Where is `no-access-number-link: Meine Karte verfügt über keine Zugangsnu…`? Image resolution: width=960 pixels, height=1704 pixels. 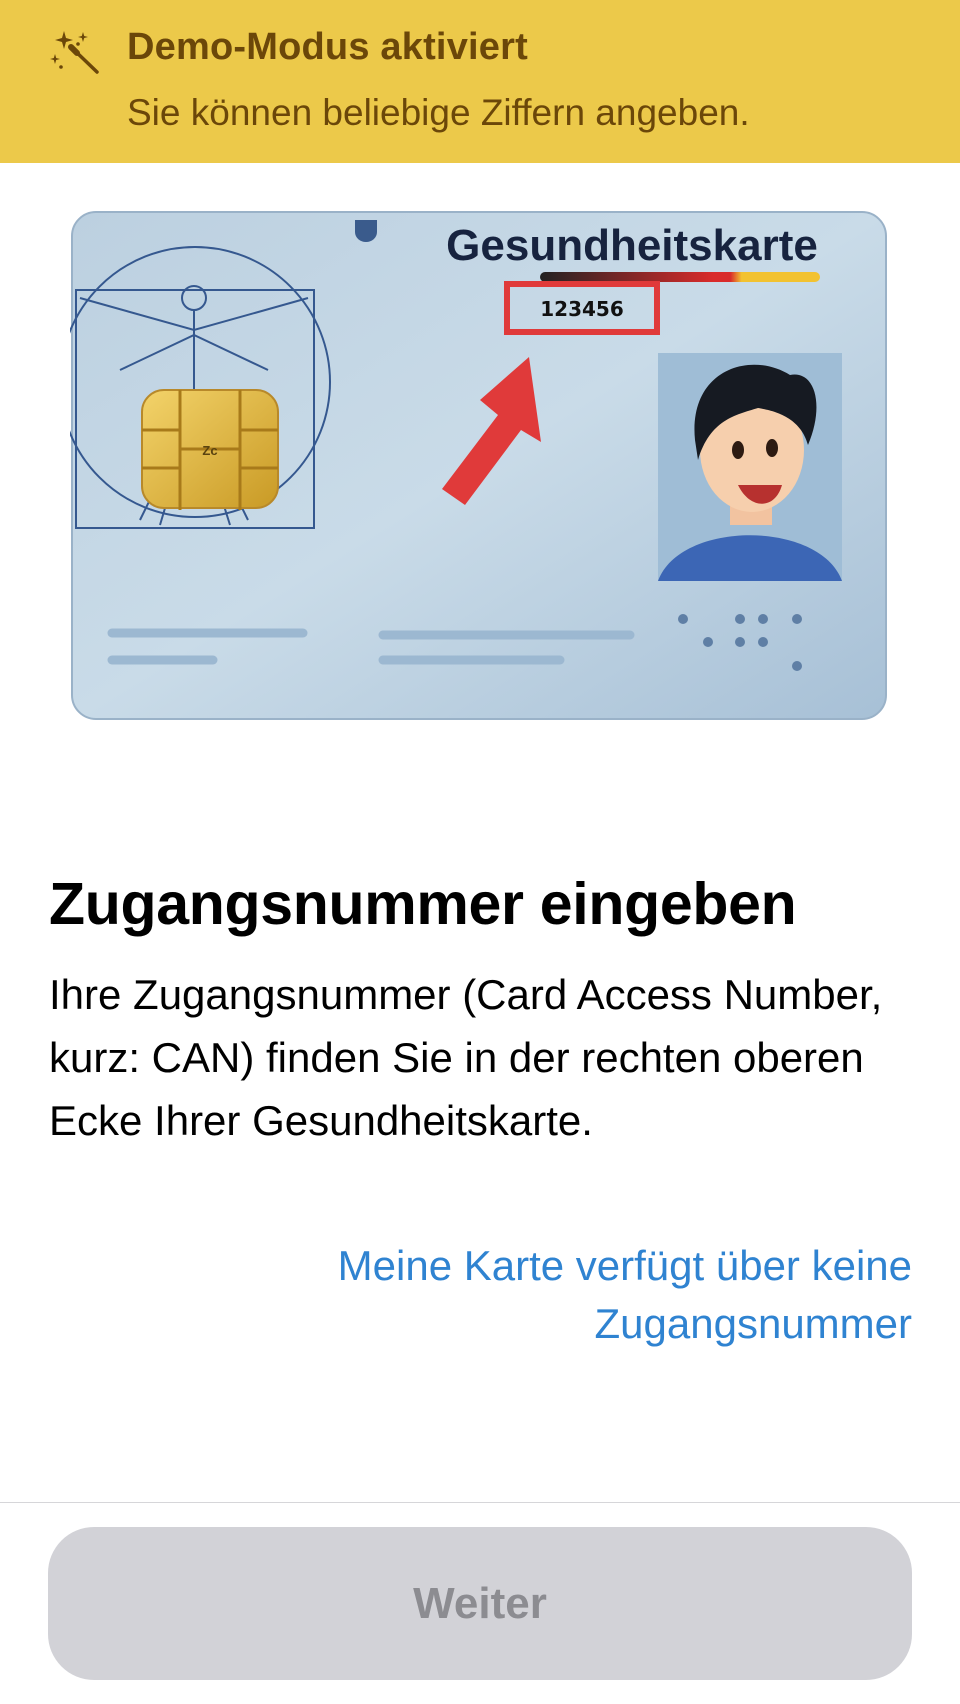
no-access-number-link: Meine Karte verfügt über keine Zugangsnu… is located at coordinates (482, 1295).